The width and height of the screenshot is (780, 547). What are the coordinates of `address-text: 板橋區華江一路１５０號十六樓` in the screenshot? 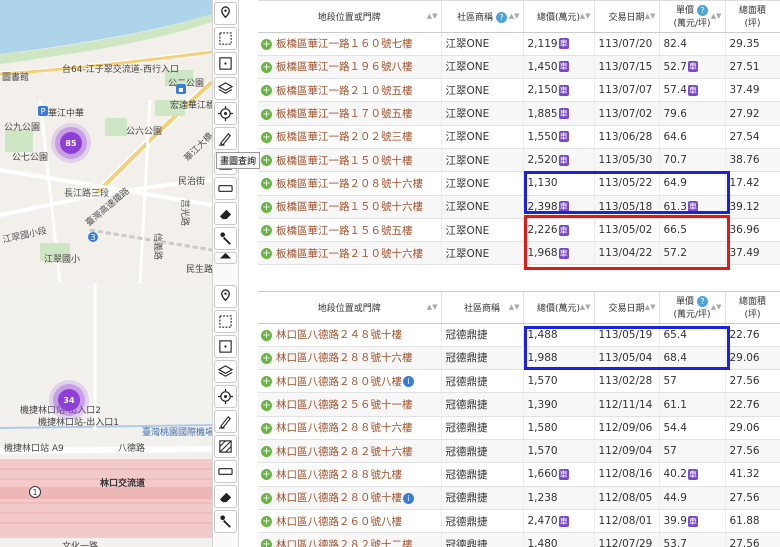 It's located at (349, 207).